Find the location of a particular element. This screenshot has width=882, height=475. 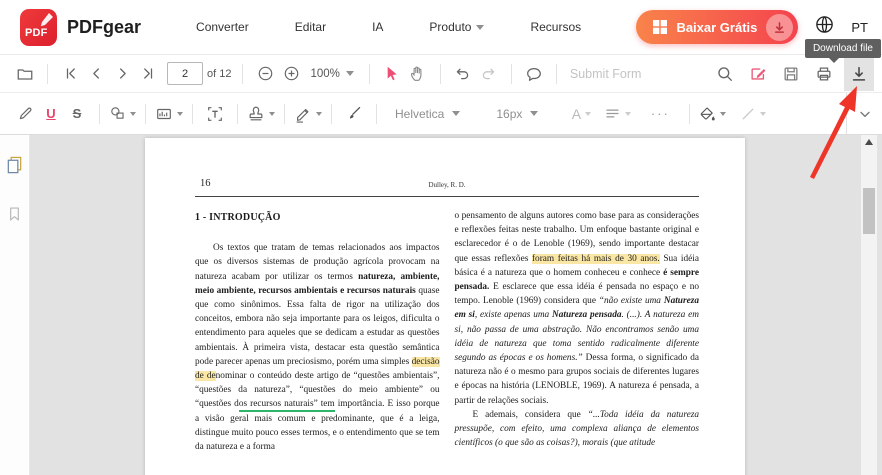

zoom-level-select: 100% is located at coordinates (331, 74).